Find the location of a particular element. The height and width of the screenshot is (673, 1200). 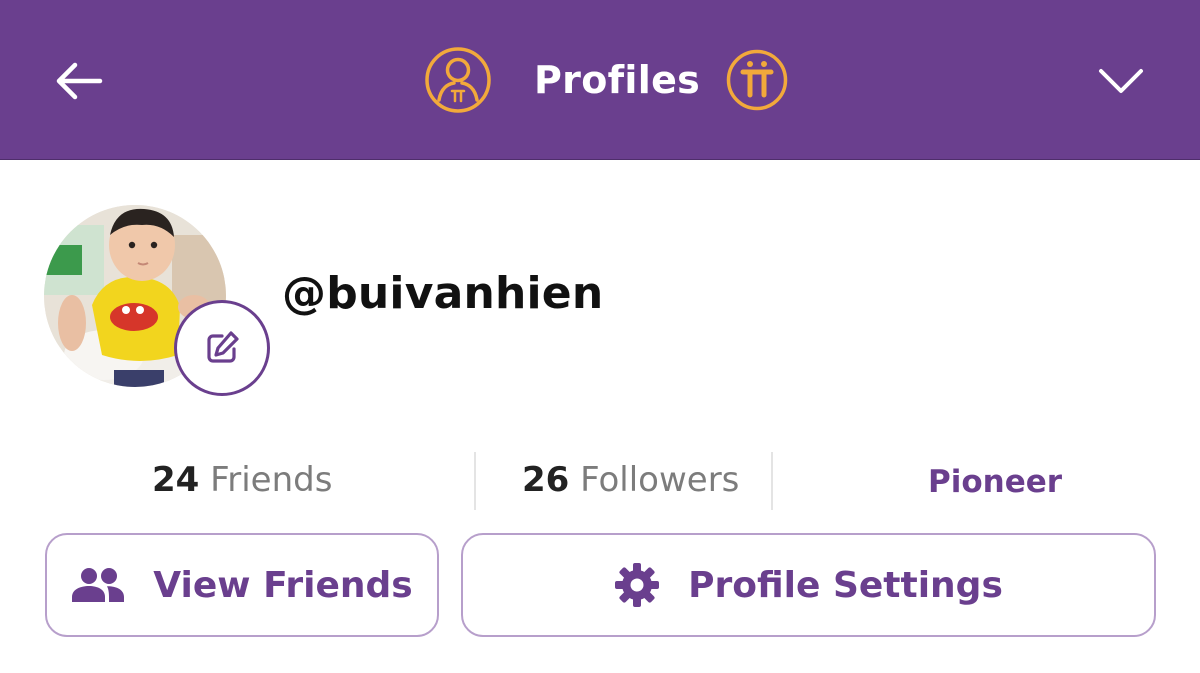

friends-label: Friends is located at coordinates (271, 480).